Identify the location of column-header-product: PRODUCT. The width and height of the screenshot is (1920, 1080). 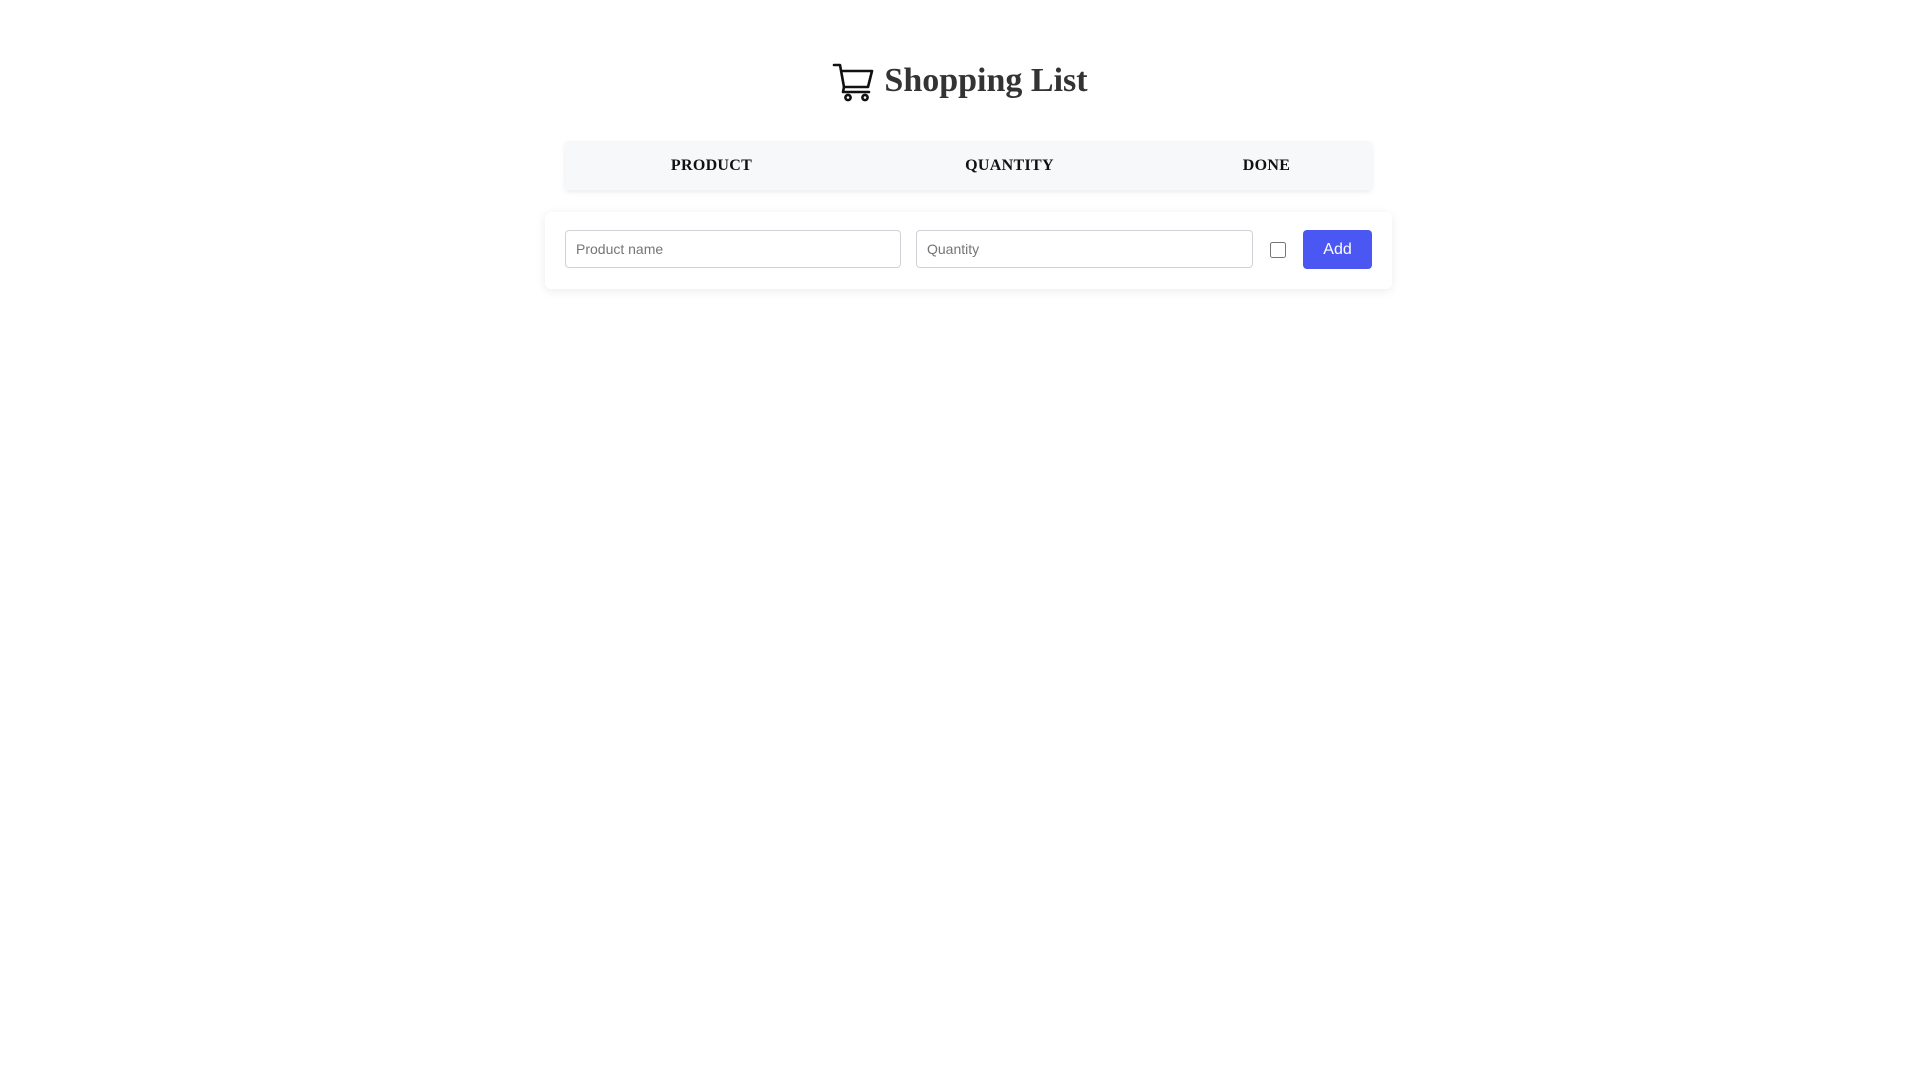
(711, 165).